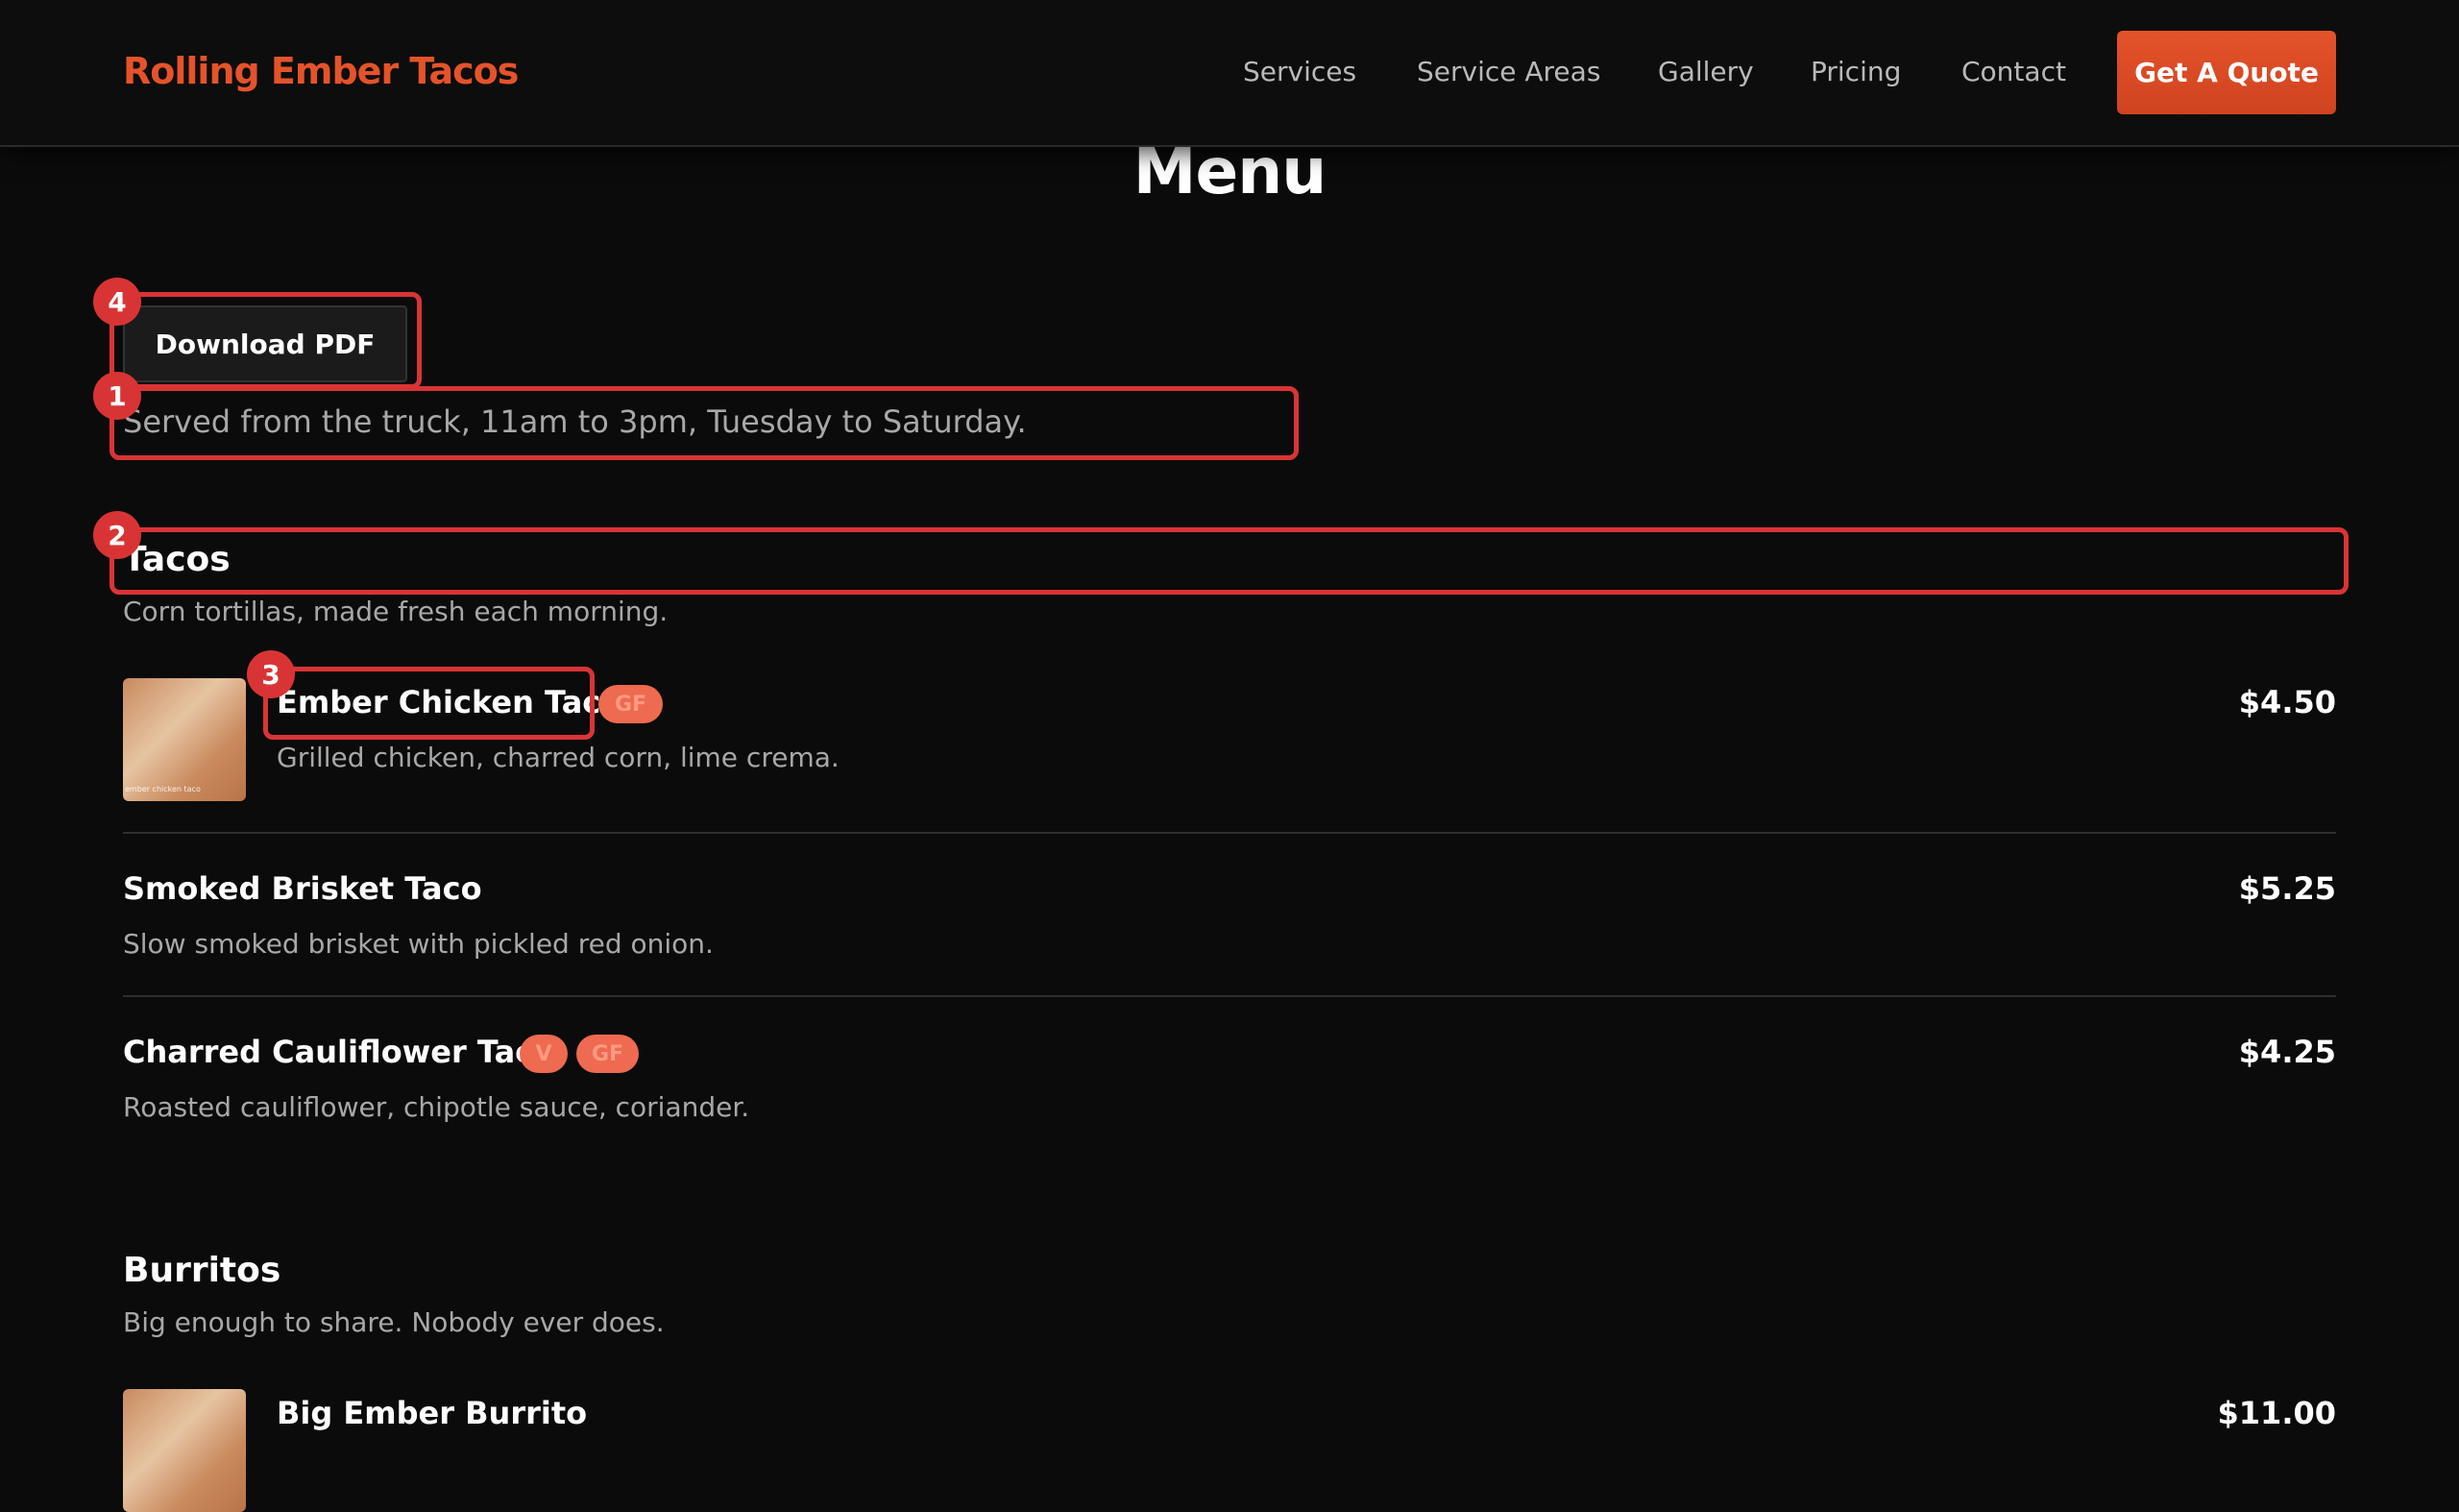 The image size is (2459, 1512). I want to click on item-name: Charred Cauliflower Taco, so click(339, 1052).